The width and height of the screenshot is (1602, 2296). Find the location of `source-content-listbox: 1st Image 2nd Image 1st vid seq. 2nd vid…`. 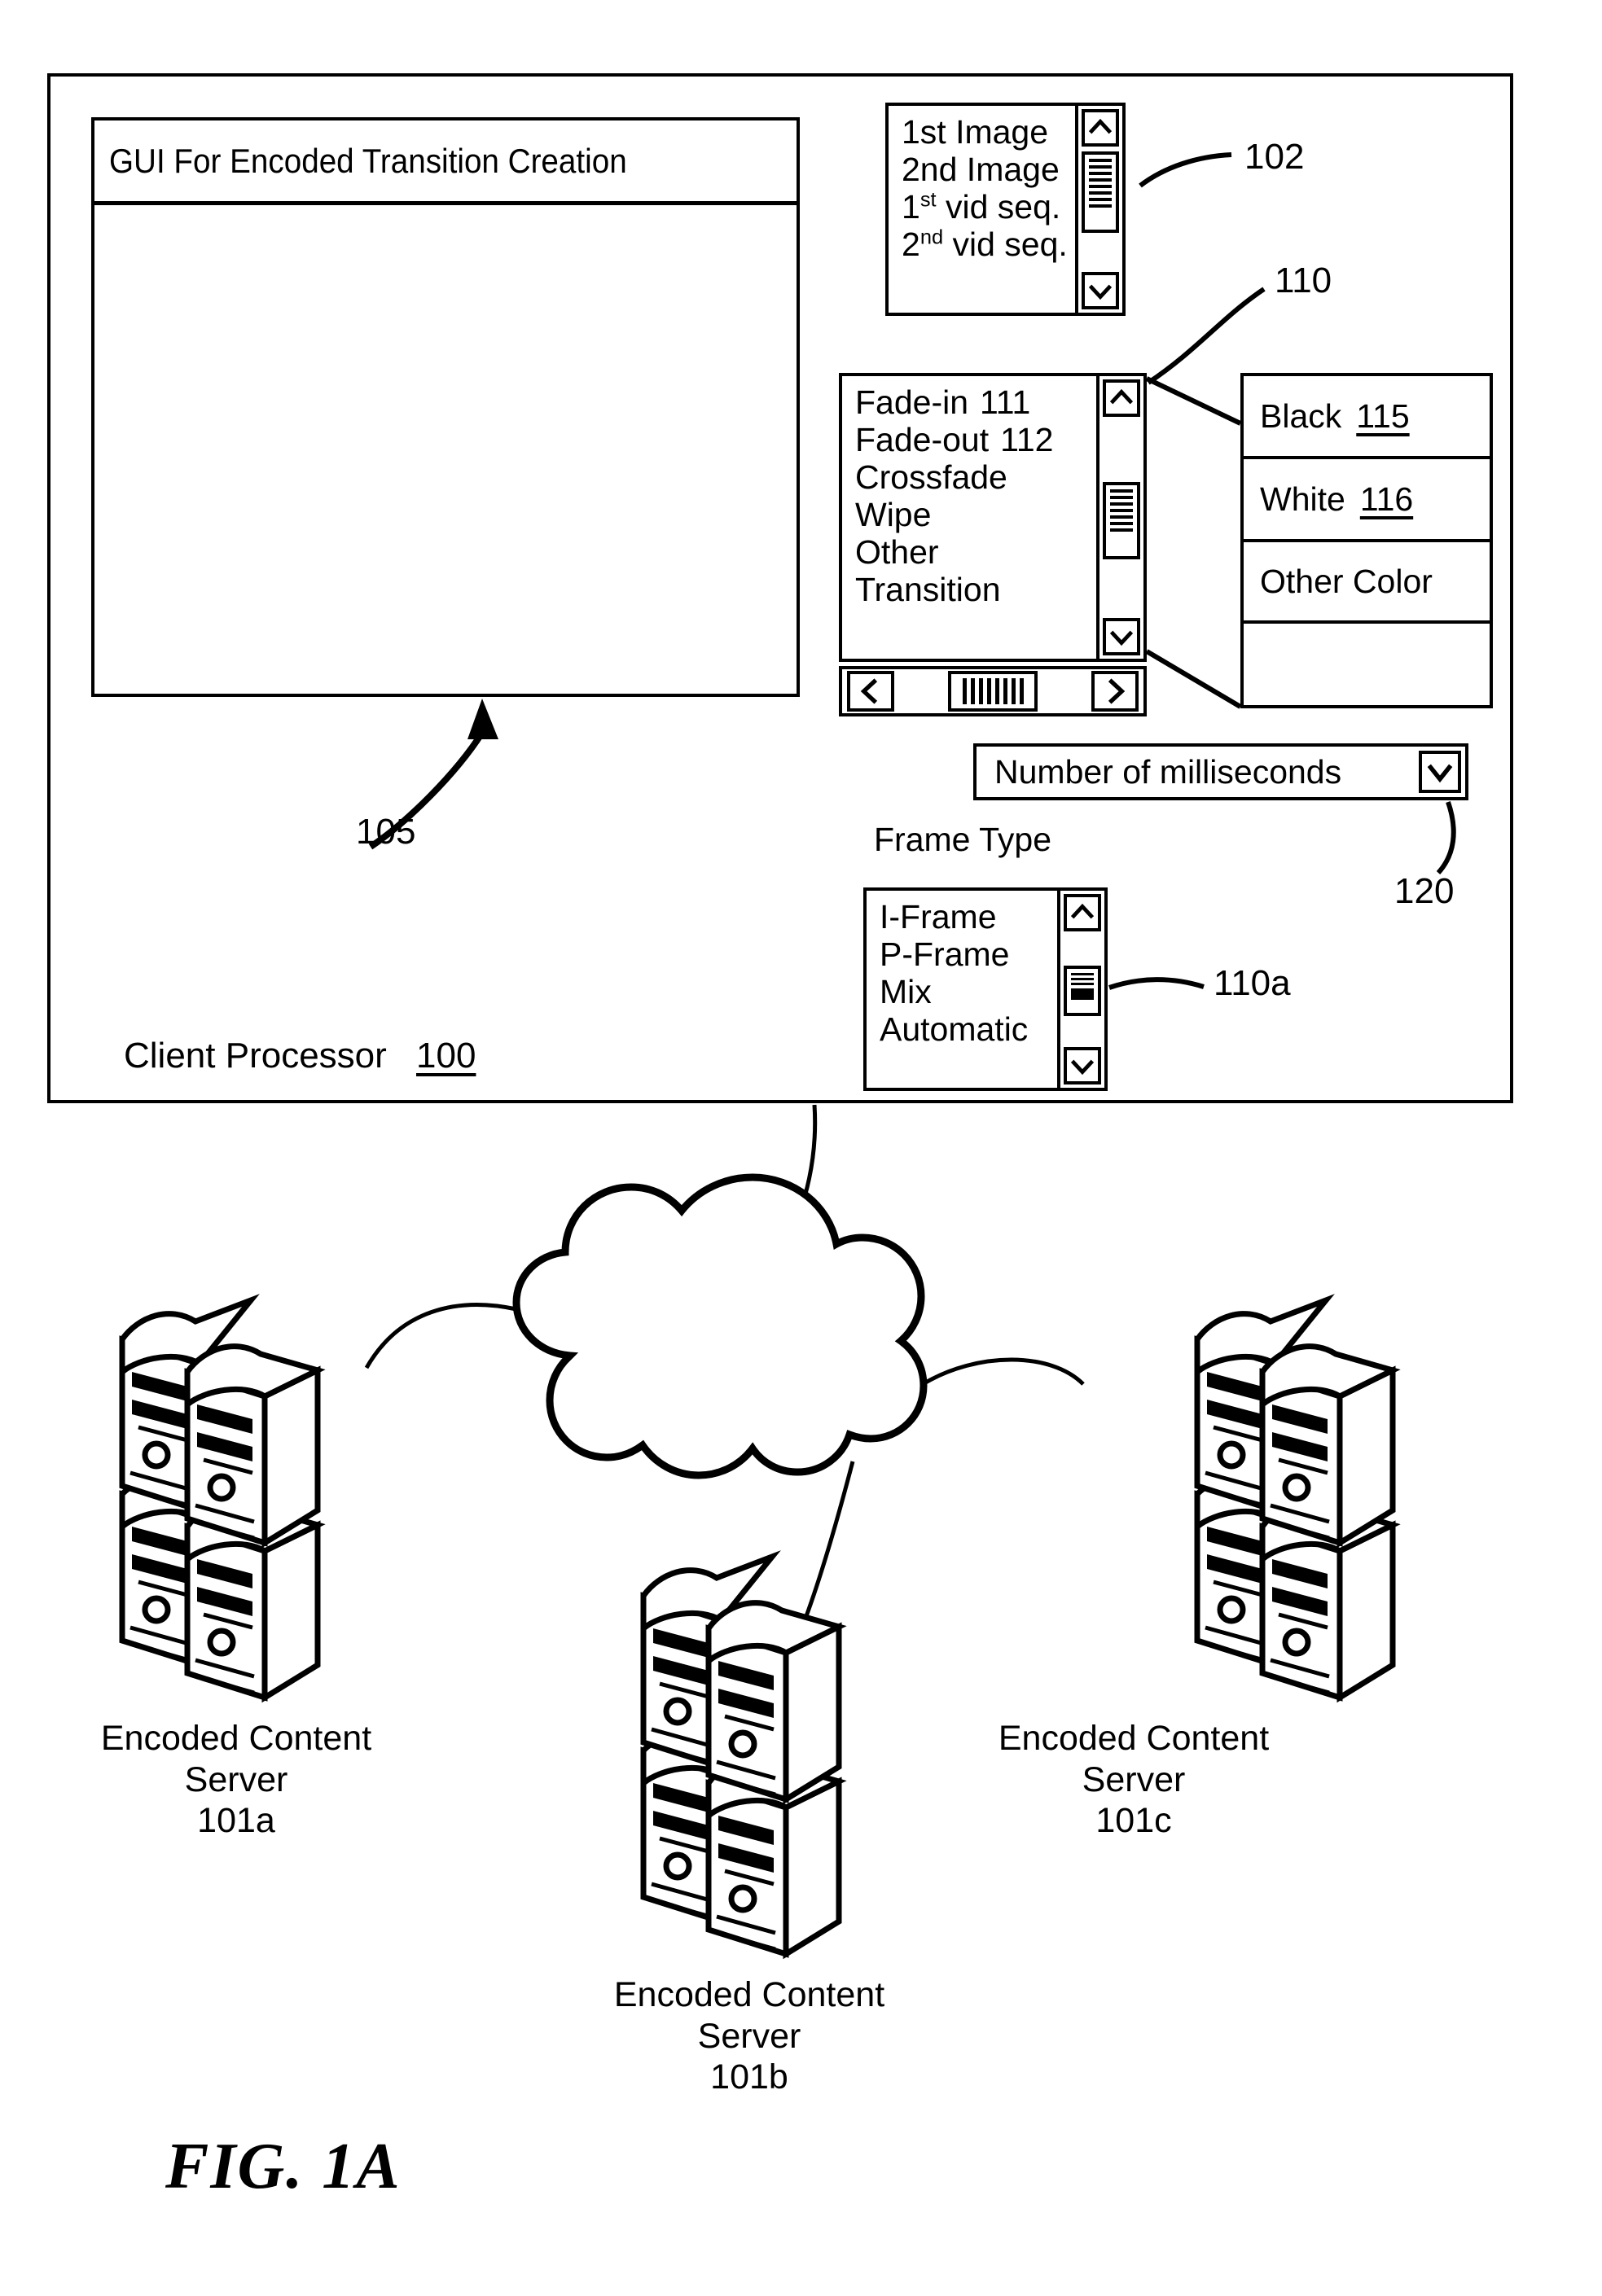

source-content-listbox: 1st Image 2nd Image 1st vid seq. 2nd vid… is located at coordinates (1005, 209).